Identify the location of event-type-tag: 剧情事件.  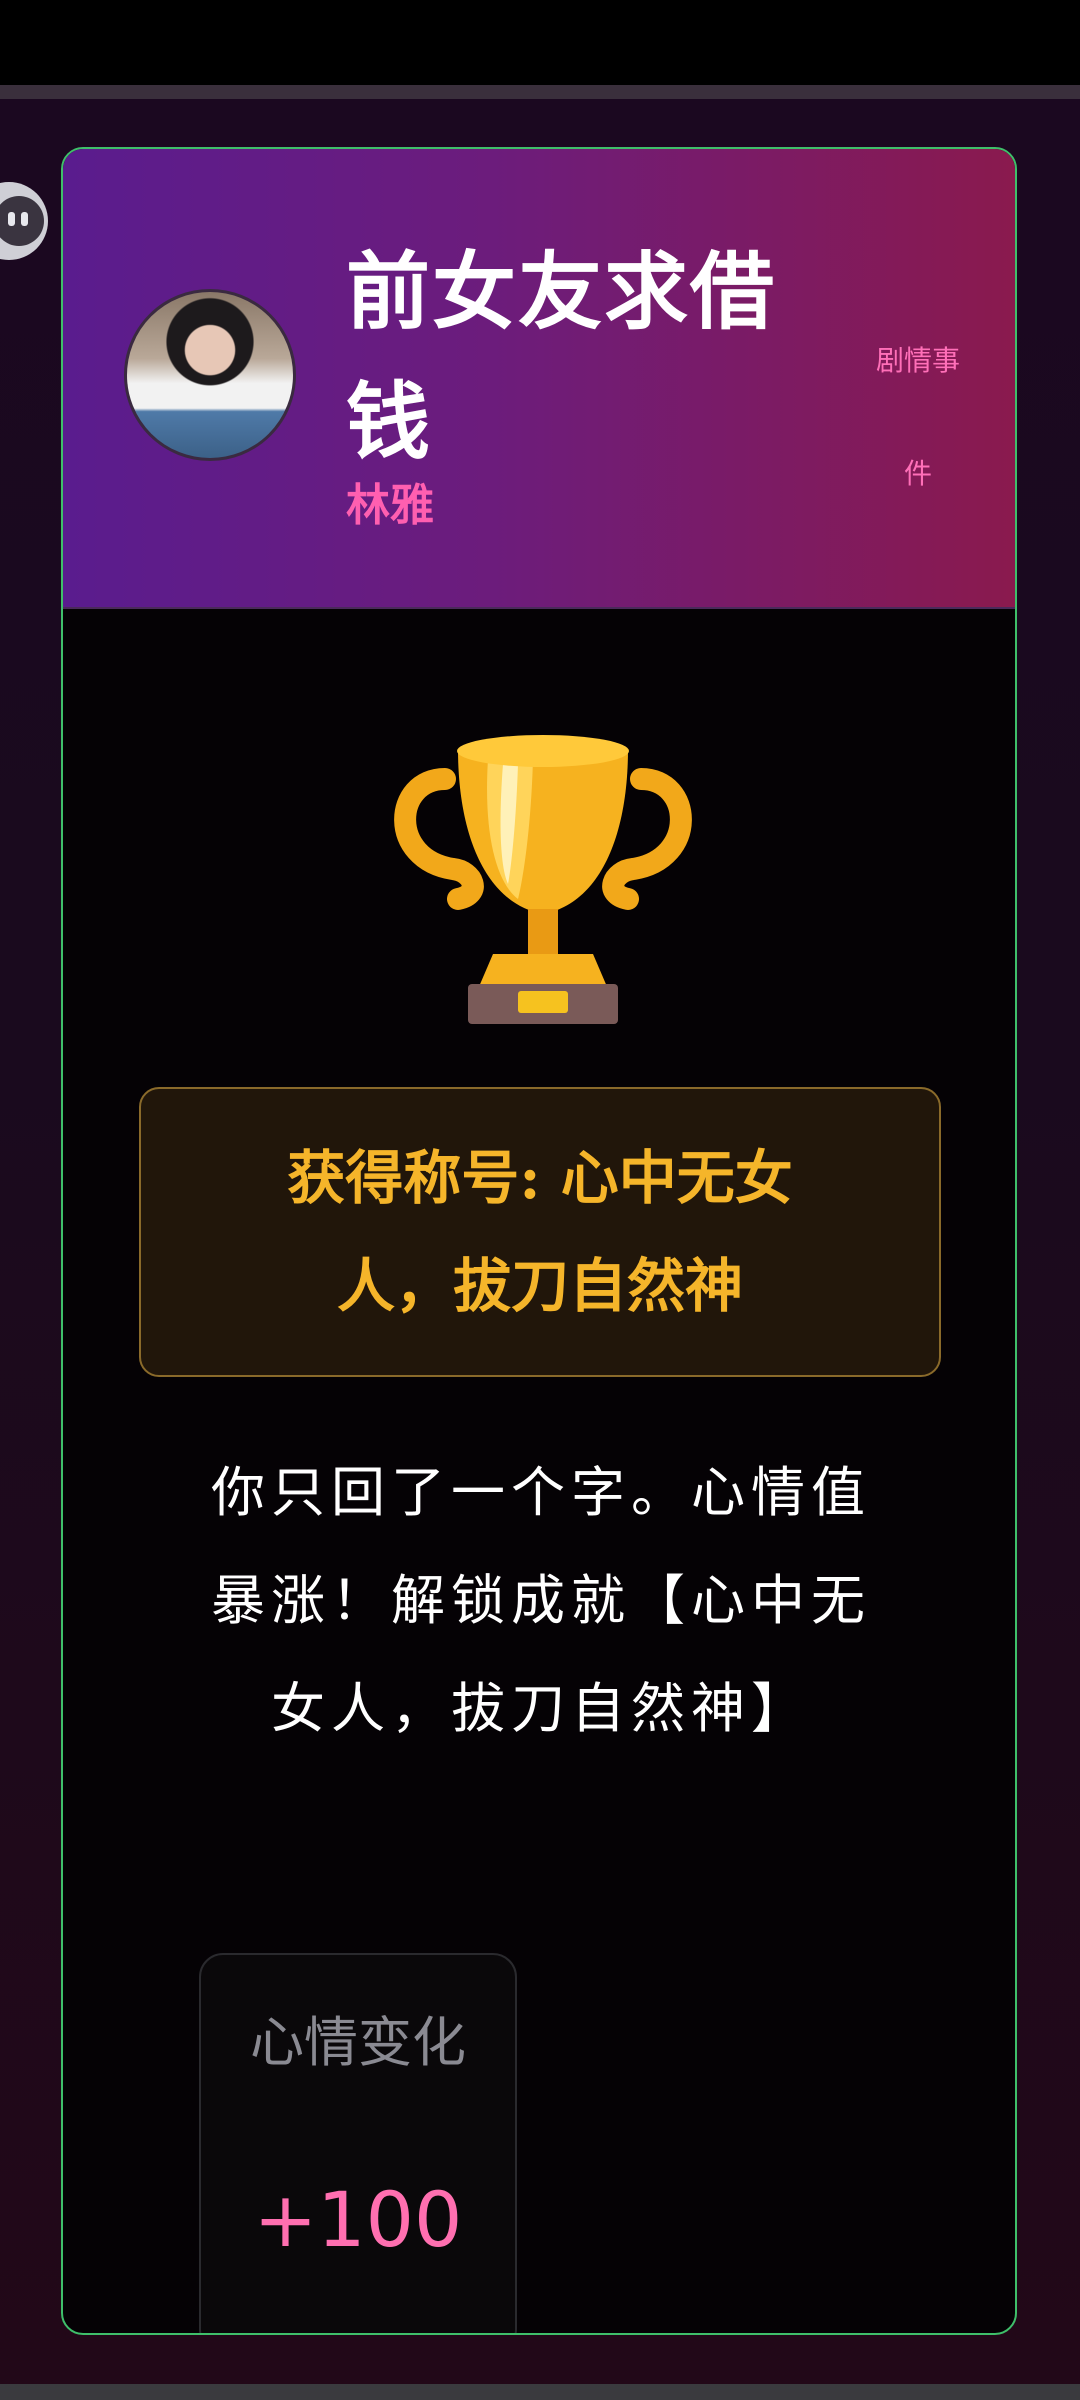
(917, 417).